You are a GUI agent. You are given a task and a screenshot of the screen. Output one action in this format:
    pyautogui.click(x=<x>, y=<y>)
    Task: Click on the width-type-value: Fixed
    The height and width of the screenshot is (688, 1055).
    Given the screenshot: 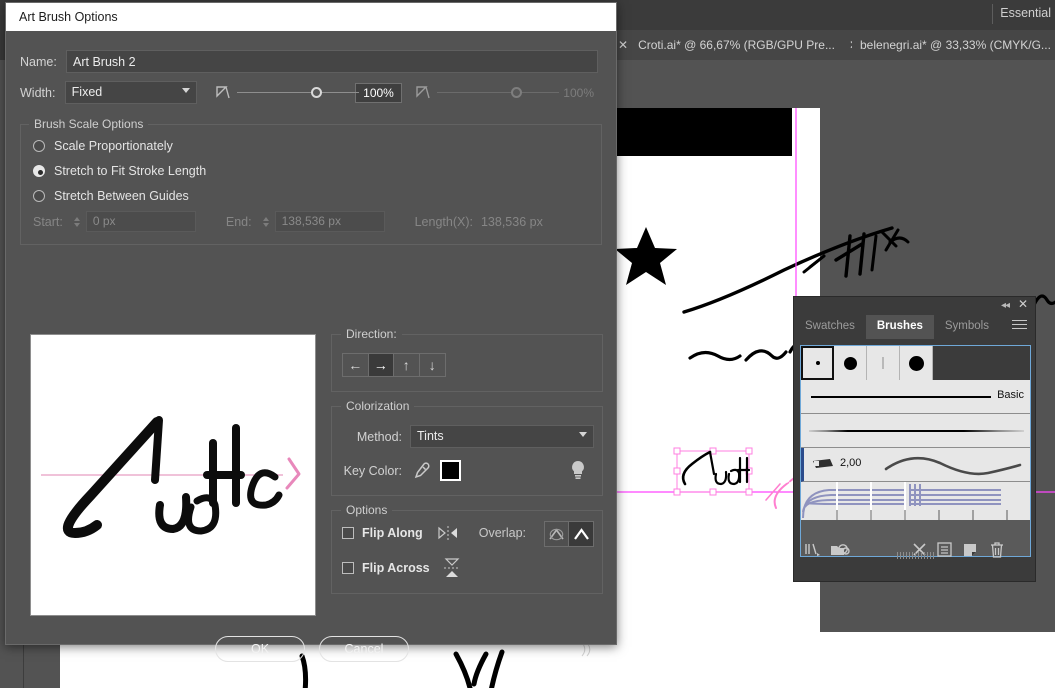 What is the action you would take?
    pyautogui.click(x=130, y=92)
    